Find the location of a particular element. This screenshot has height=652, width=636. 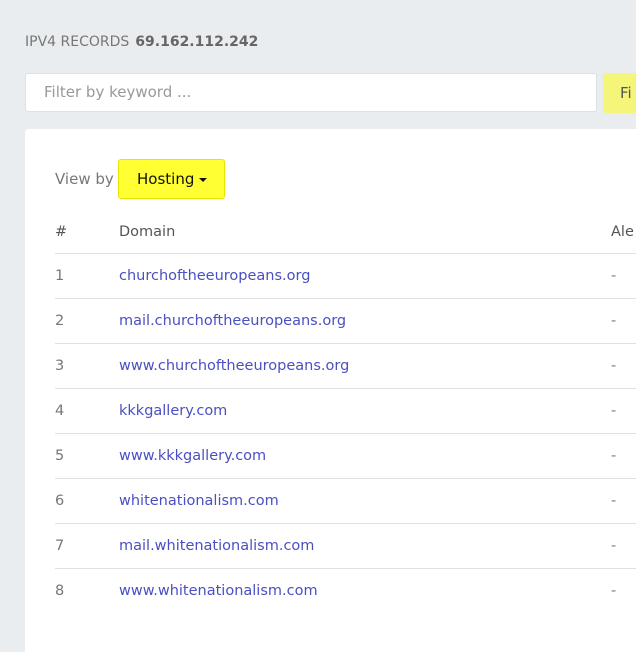

domain-cell: www.whitenationalism.com is located at coordinates (365, 591).